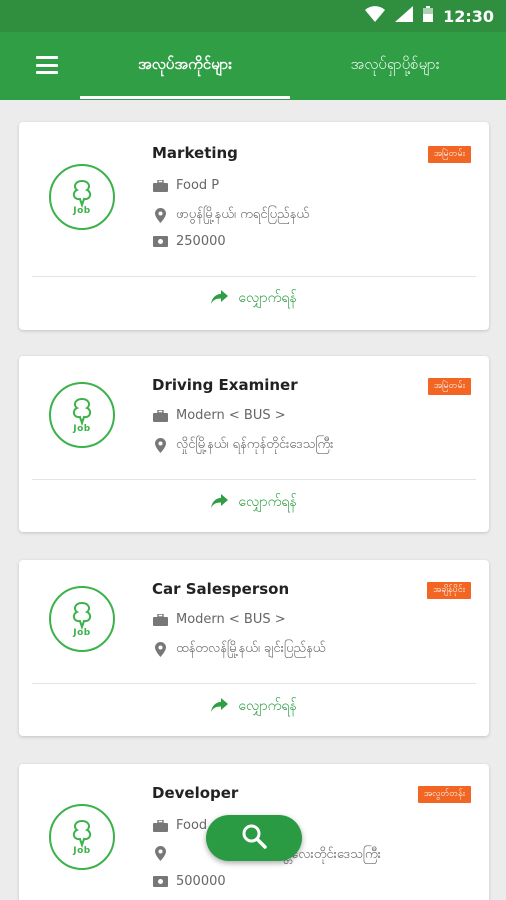 The height and width of the screenshot is (900, 506). I want to click on search-icon, so click(254, 838).